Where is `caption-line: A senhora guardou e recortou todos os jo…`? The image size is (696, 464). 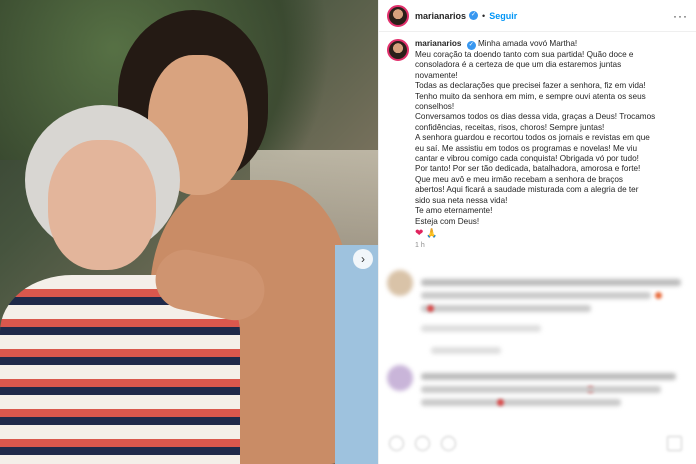 caption-line: A senhora guardou e recortou todos os jo… is located at coordinates (532, 138).